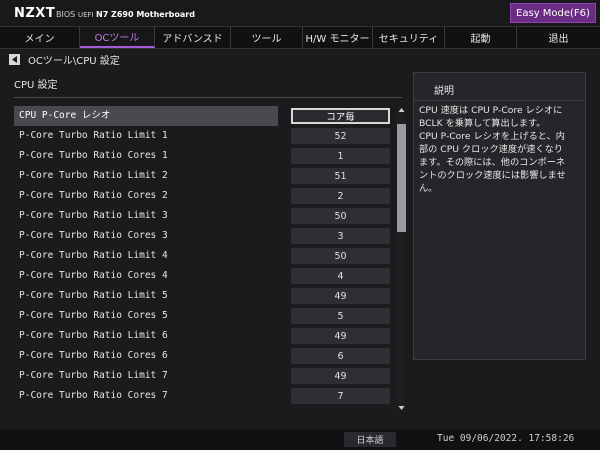 The width and height of the screenshot is (600, 450). What do you see at coordinates (340, 176) in the screenshot?
I see `setting-value: 51` at bounding box center [340, 176].